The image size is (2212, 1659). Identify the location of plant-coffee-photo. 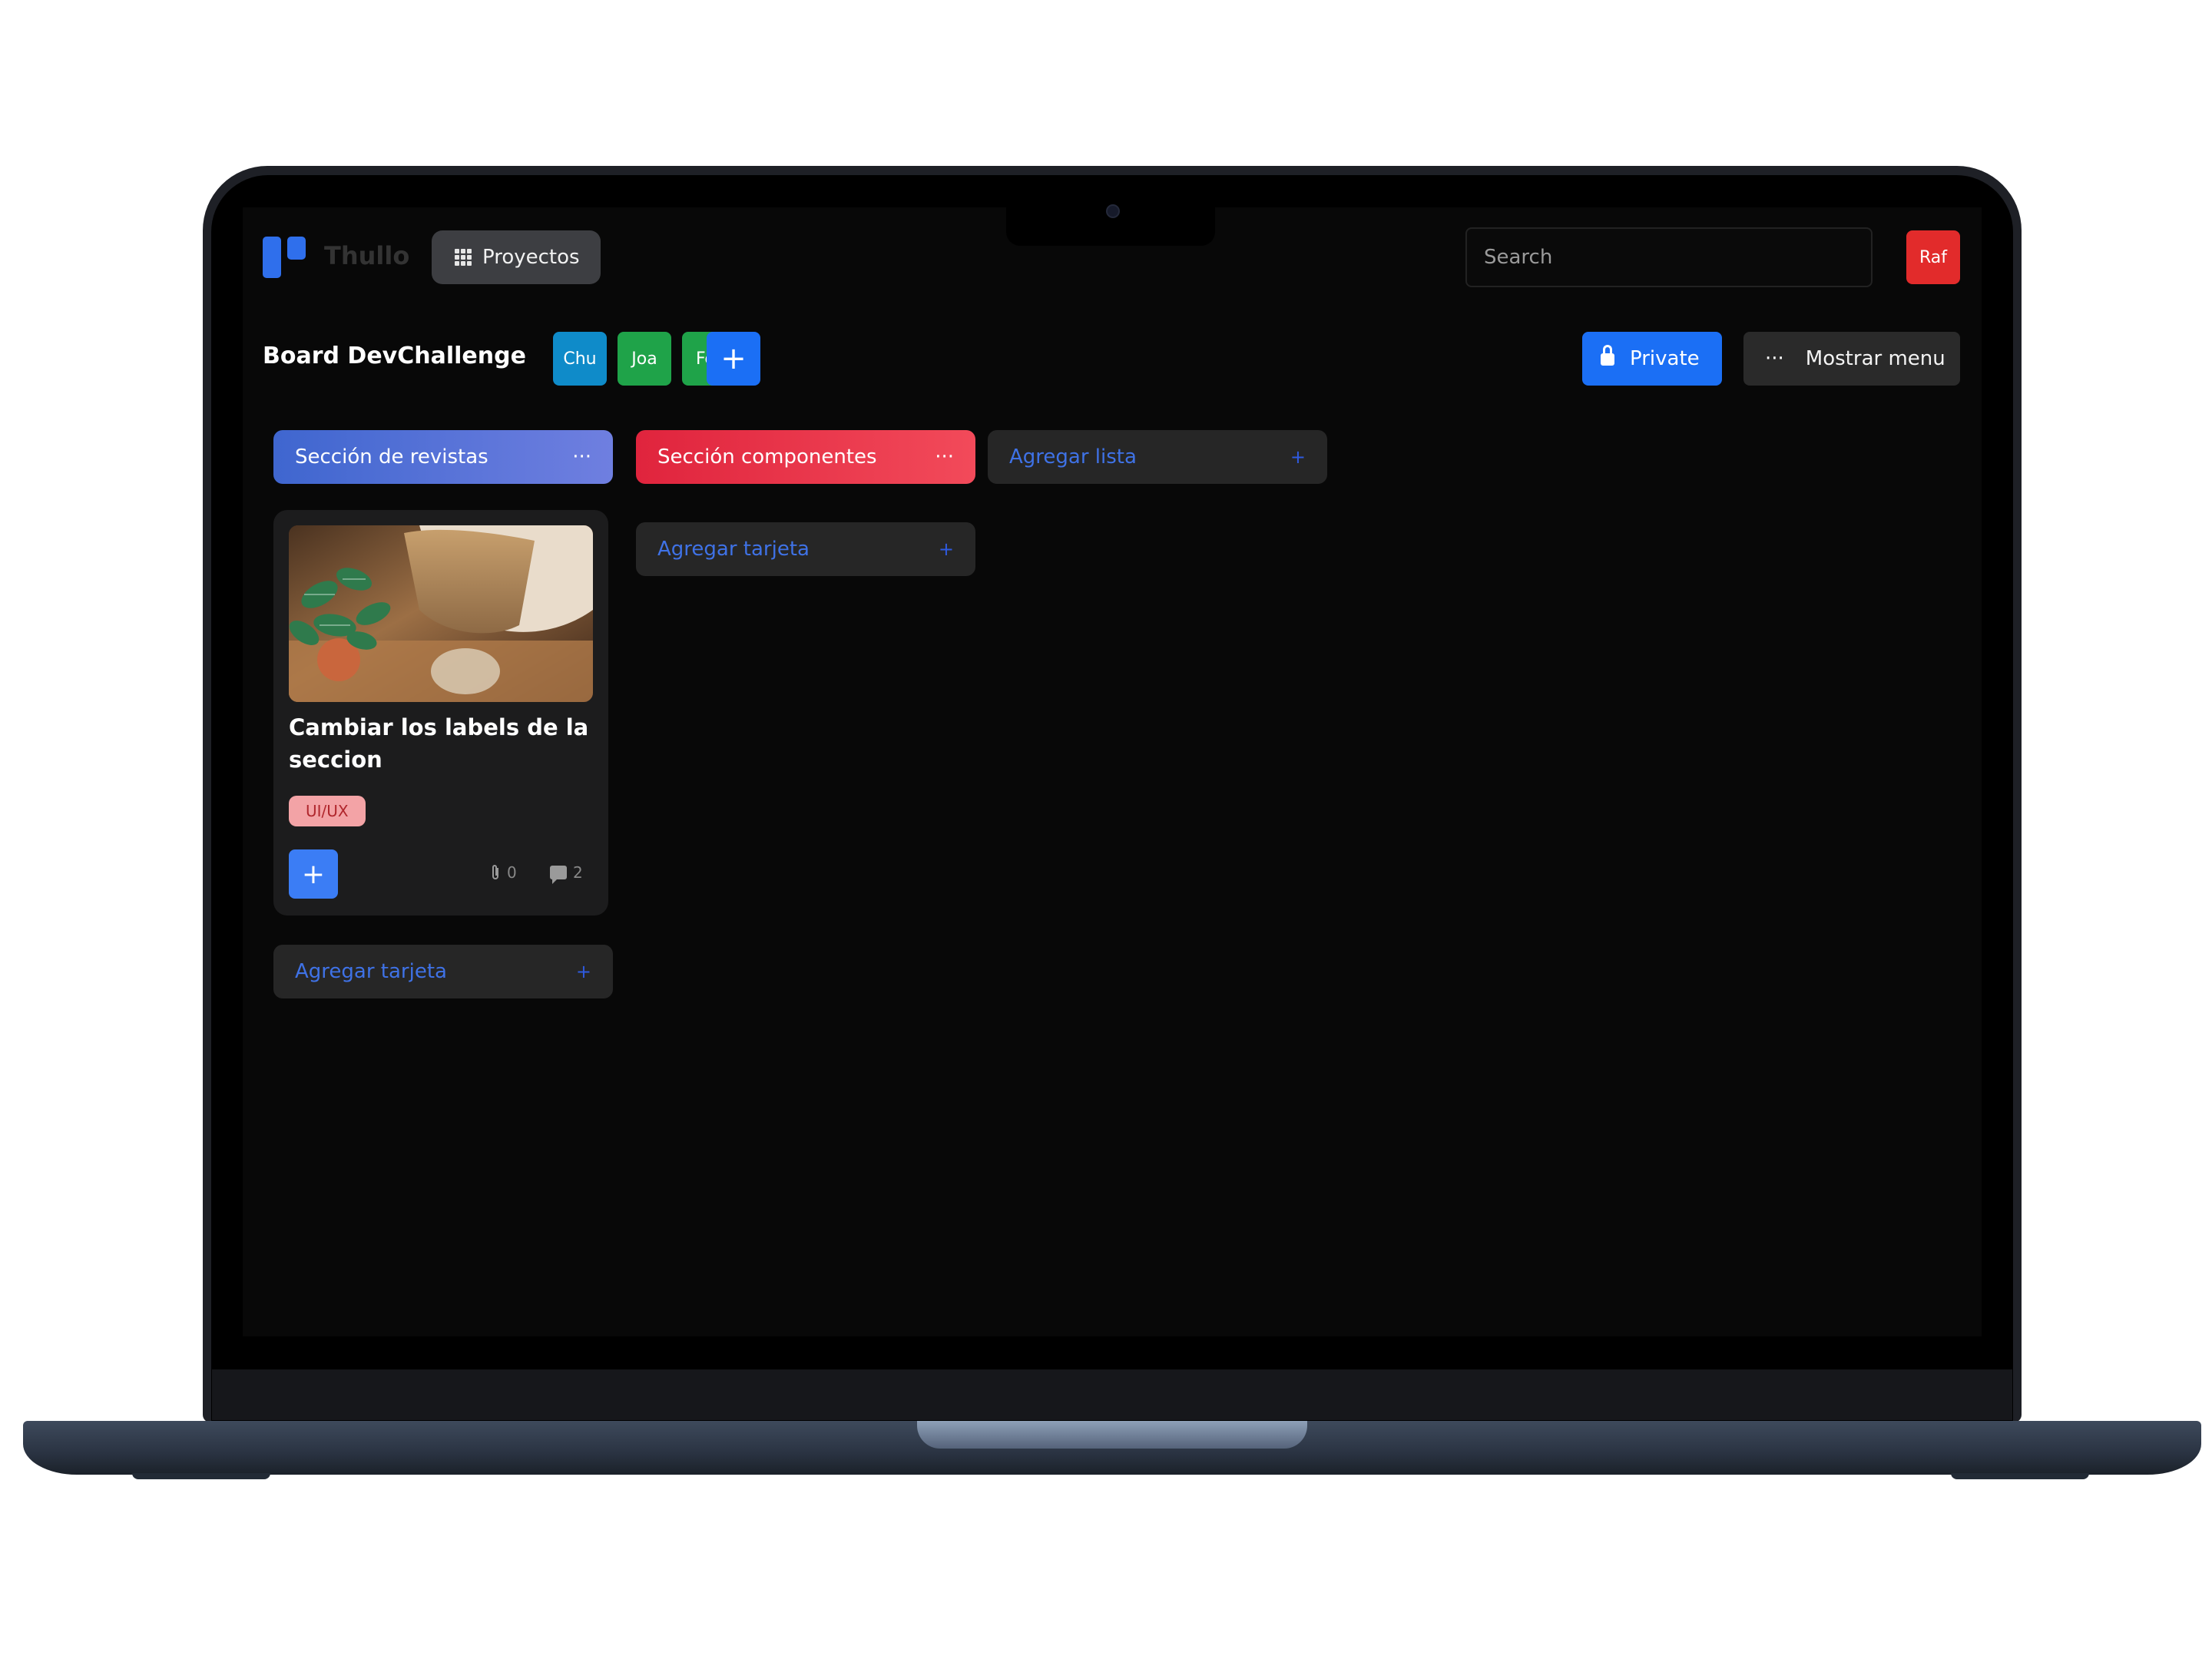
(441, 613).